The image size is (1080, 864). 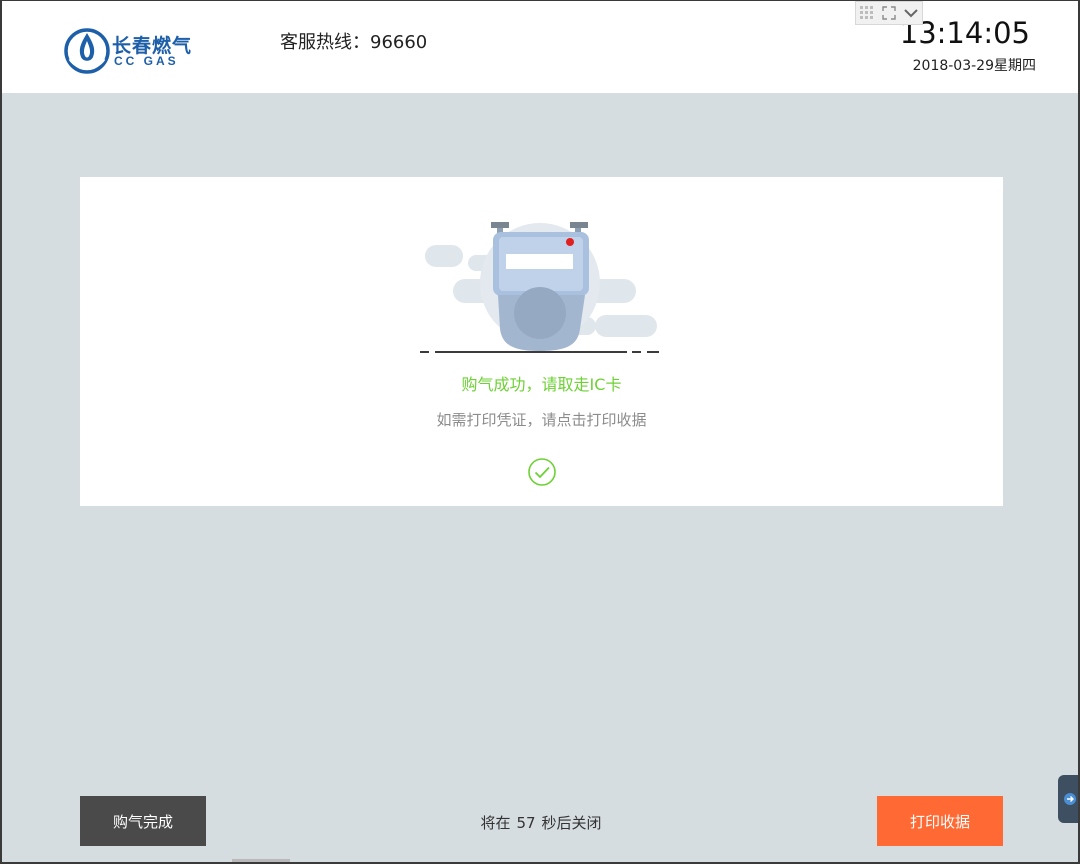 What do you see at coordinates (87, 51) in the screenshot?
I see `logo-flame-icon` at bounding box center [87, 51].